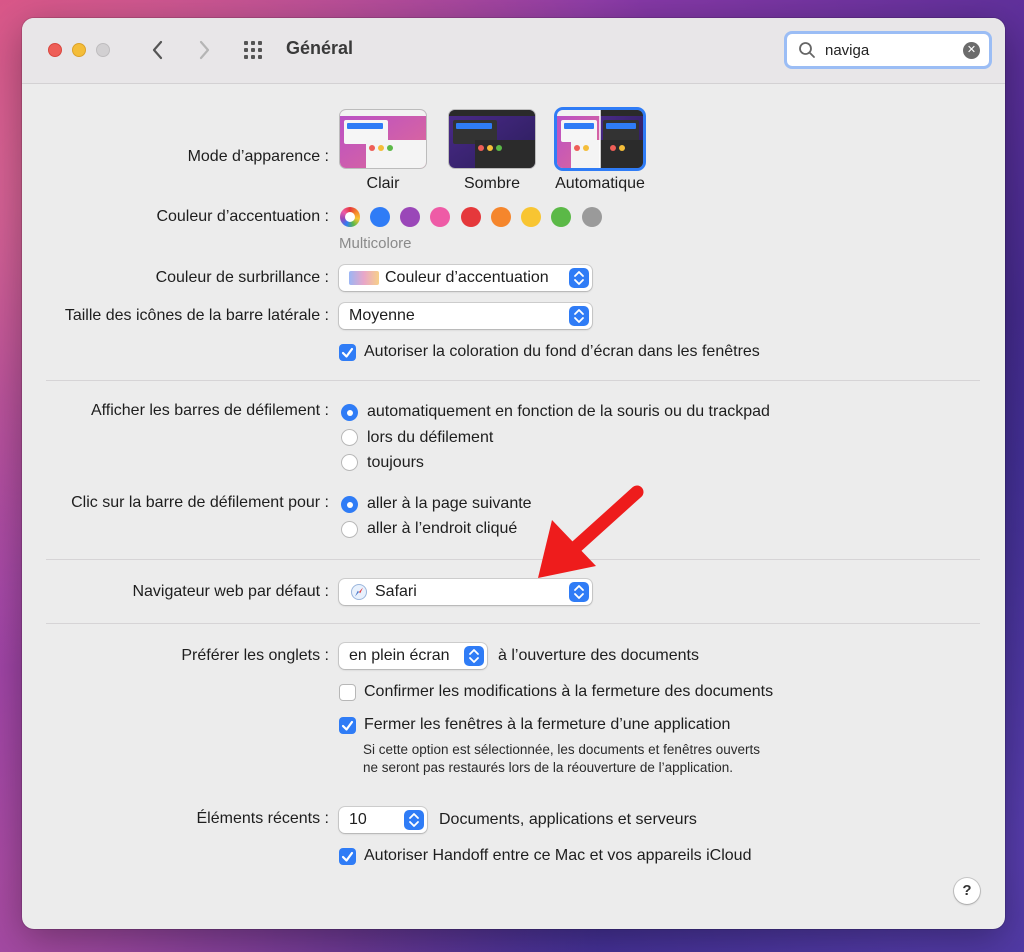 Image resolution: width=1024 pixels, height=952 pixels. I want to click on highlight-color-value: Couleur d’accentuation, so click(467, 277).